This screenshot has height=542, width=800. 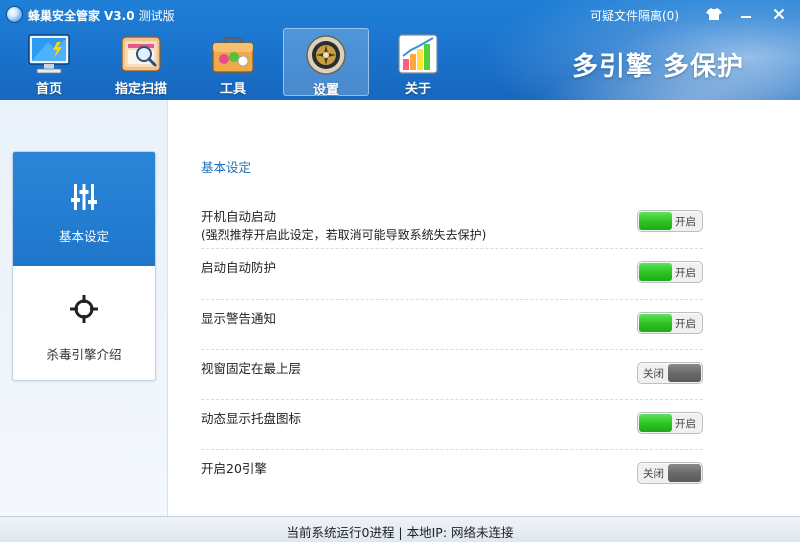 I want to click on minimize-icon, so click(x=746, y=17).